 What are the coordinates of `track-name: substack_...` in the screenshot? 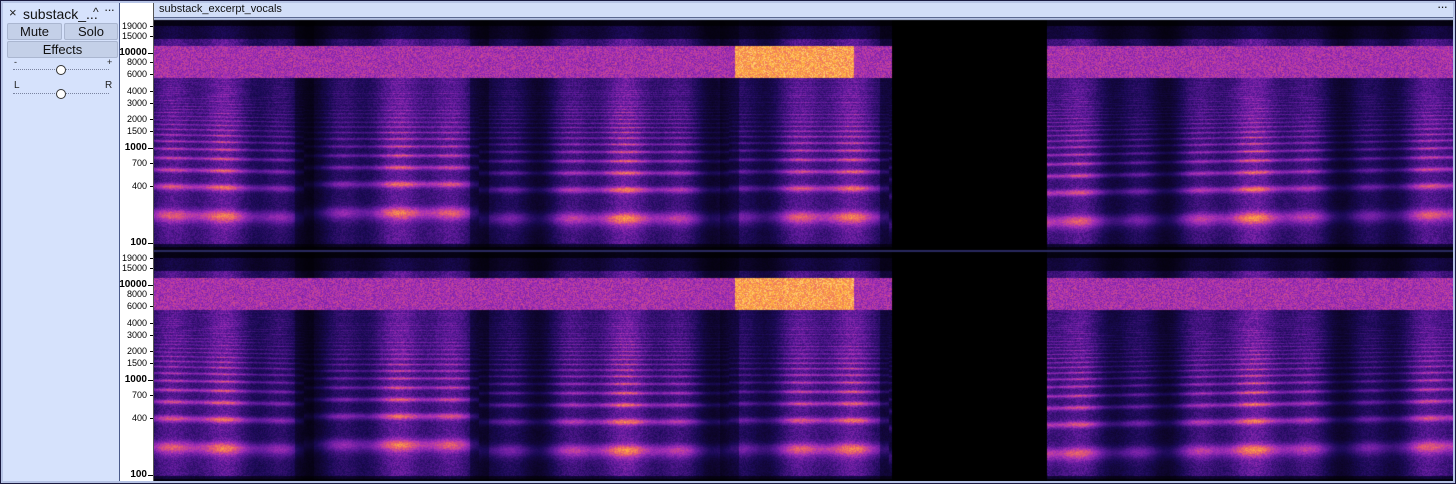 It's located at (60, 14).